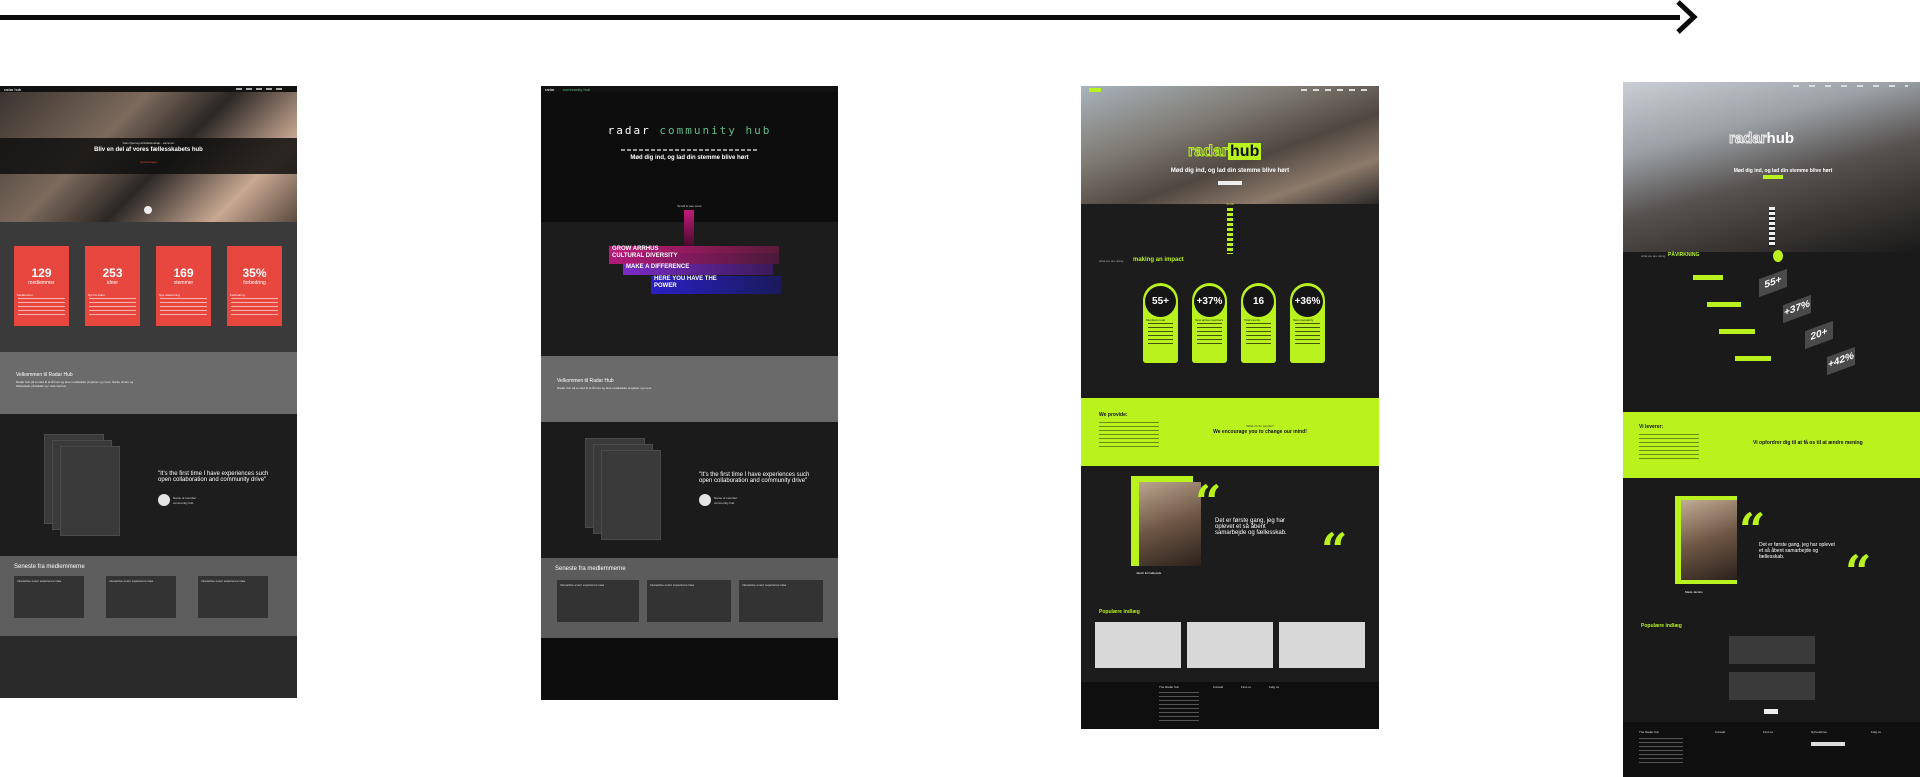  What do you see at coordinates (715, 130) in the screenshot?
I see `hero-title-b: community hub` at bounding box center [715, 130].